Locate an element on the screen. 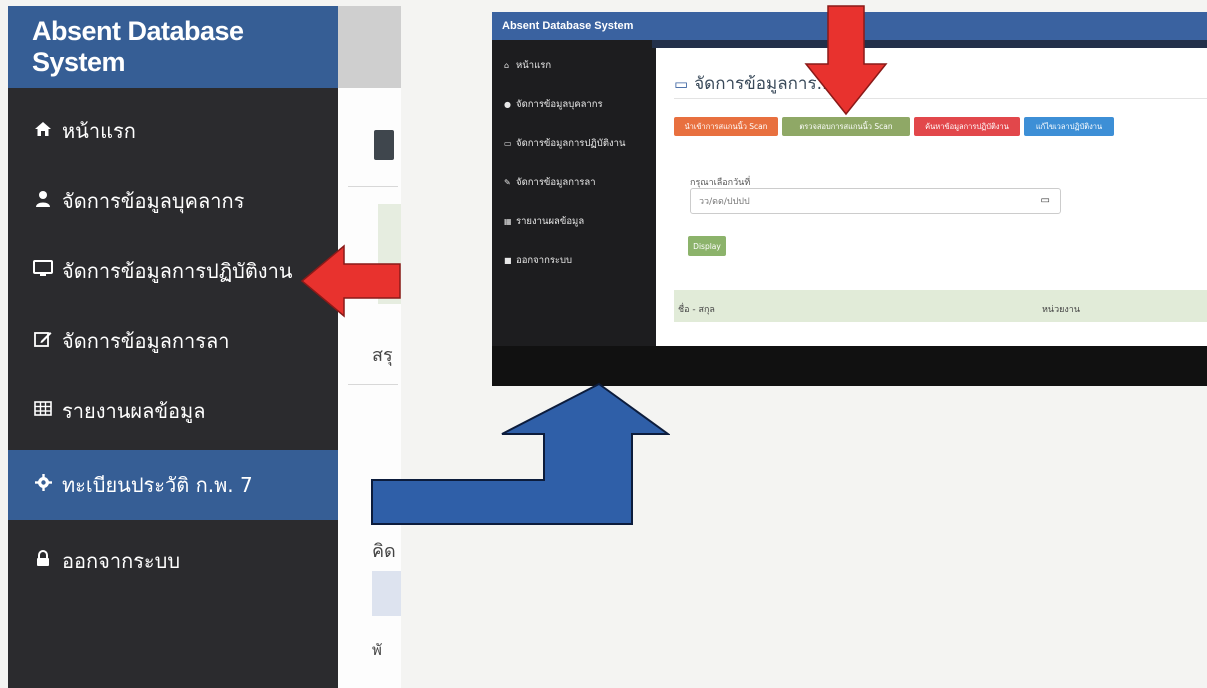  inset-sidebar-label: หน้าแรก is located at coordinates (534, 65).